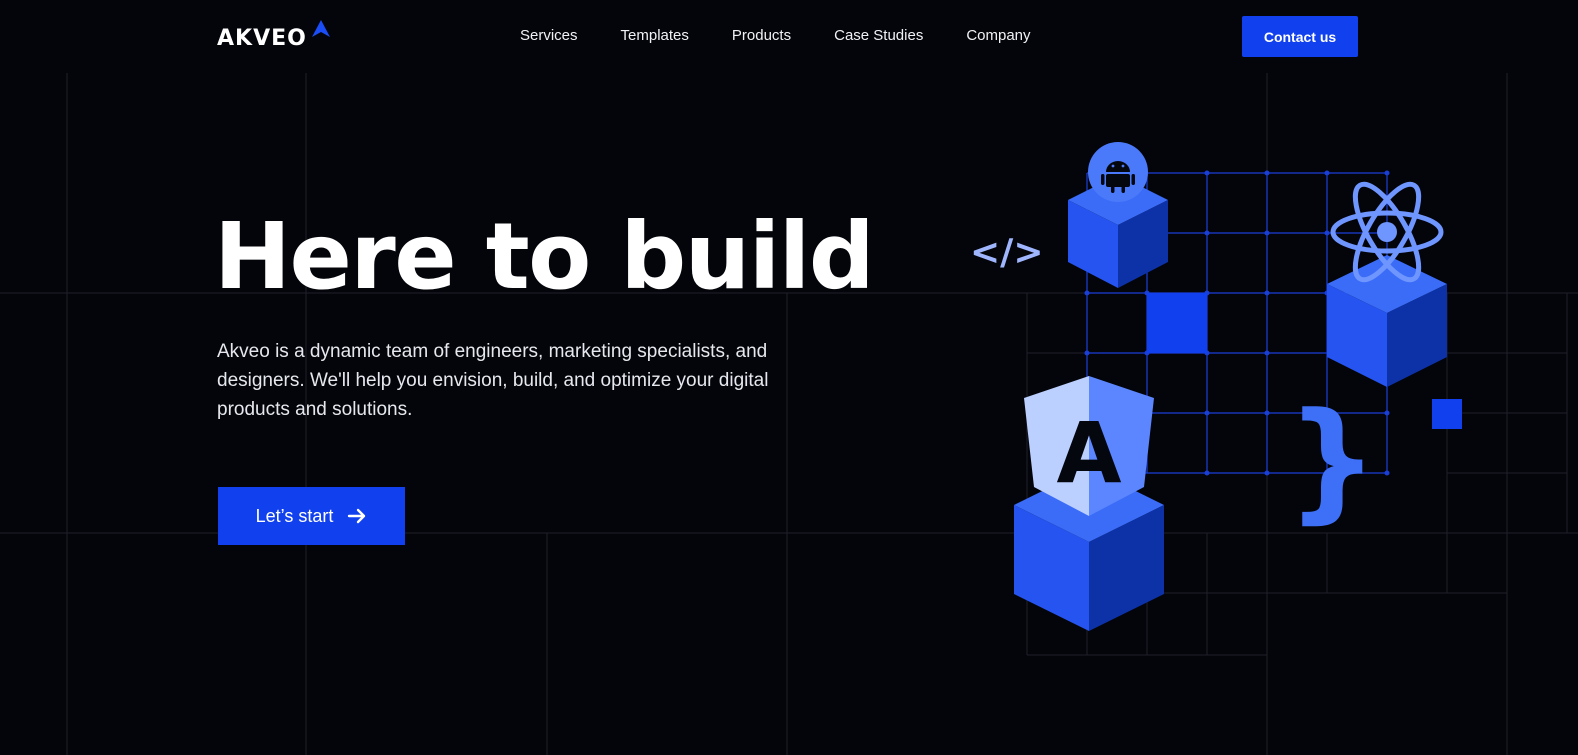 The image size is (1578, 755). Describe the element at coordinates (549, 36) in the screenshot. I see `nav-item-services: Services` at that location.